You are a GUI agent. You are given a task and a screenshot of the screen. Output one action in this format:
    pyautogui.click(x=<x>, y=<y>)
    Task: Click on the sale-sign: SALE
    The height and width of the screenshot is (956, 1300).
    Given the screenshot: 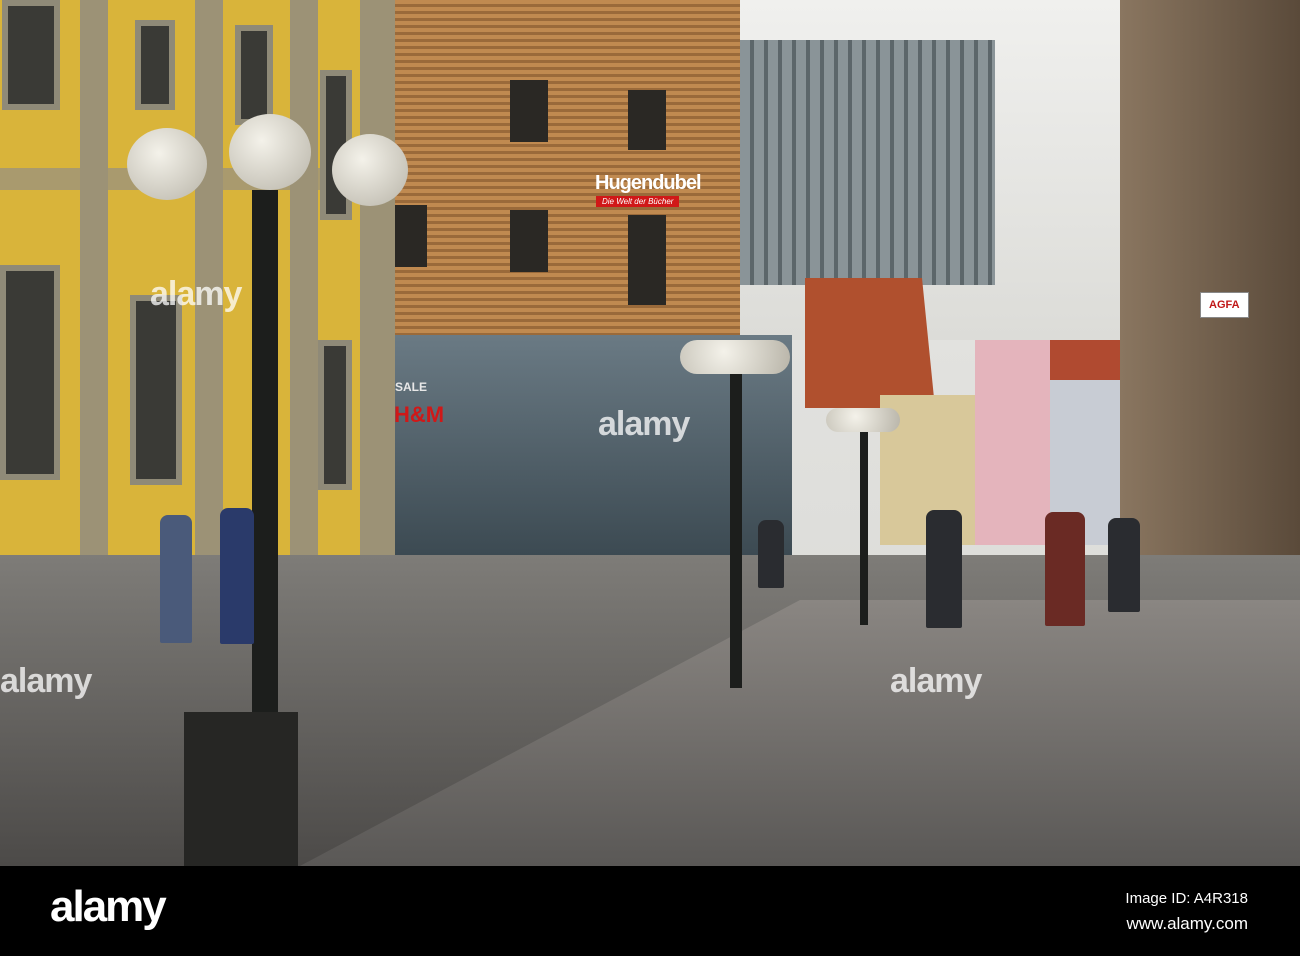 What is the action you would take?
    pyautogui.click(x=411, y=387)
    